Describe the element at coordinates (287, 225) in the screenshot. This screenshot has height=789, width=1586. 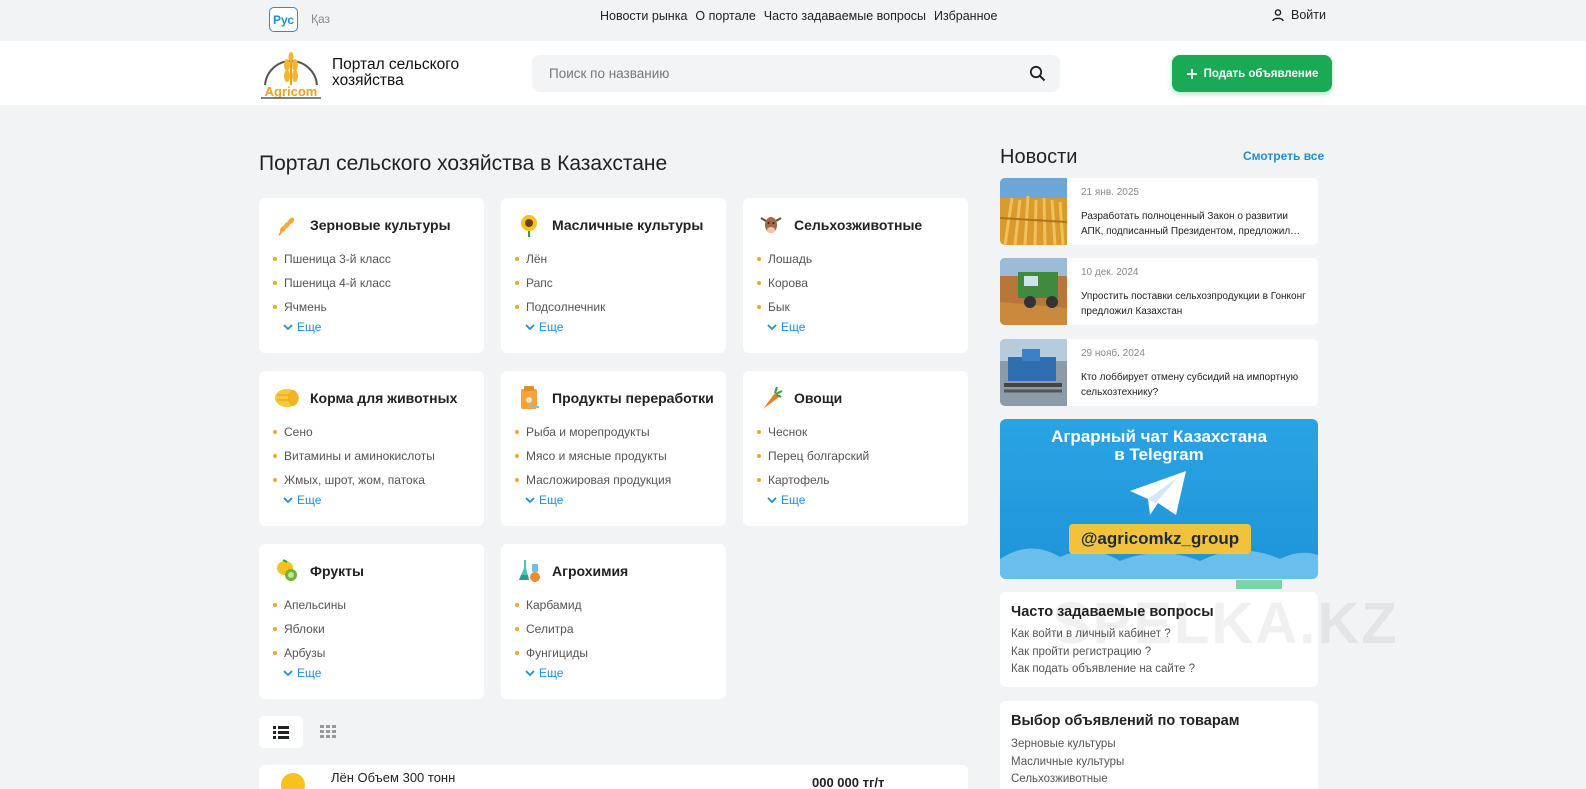
I see `wheat-icon` at that location.